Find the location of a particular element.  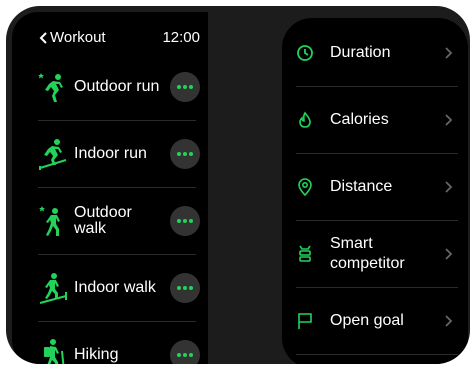

list-item-hiking: Hiking is located at coordinates (119, 343).